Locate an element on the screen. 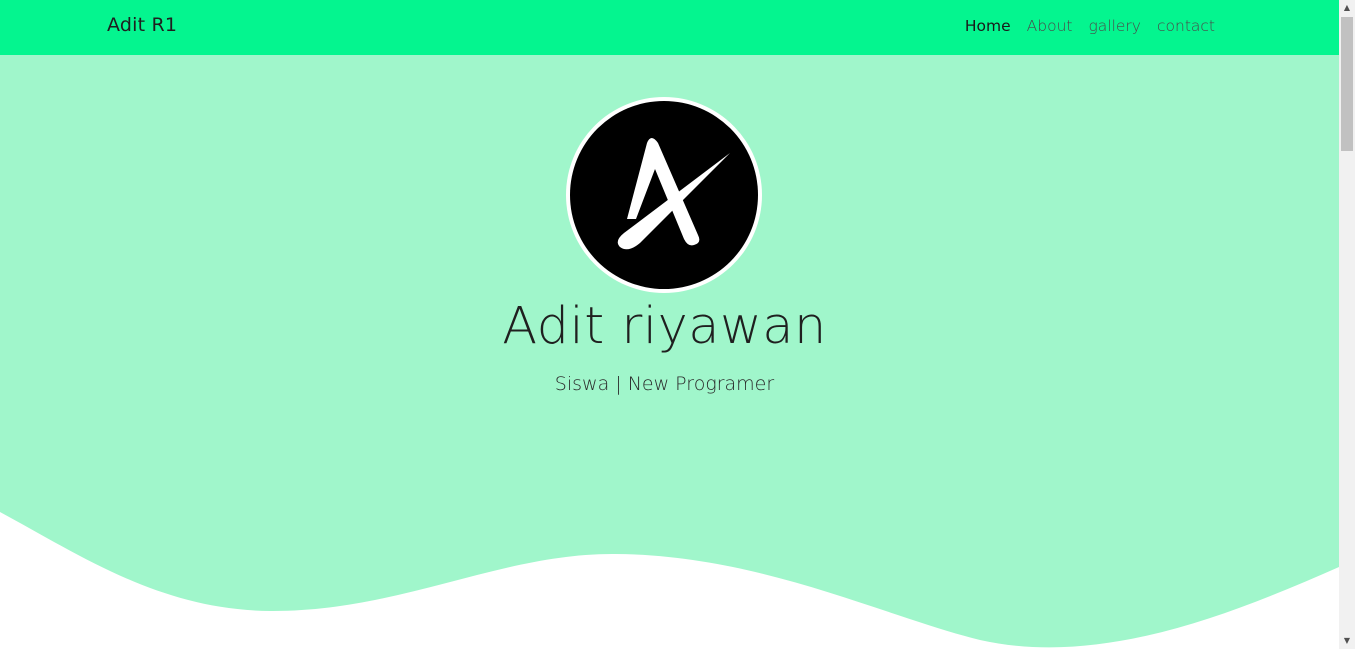 Image resolution: width=1355 pixels, height=649 pixels. nav-link-about: About is located at coordinates (1050, 26).